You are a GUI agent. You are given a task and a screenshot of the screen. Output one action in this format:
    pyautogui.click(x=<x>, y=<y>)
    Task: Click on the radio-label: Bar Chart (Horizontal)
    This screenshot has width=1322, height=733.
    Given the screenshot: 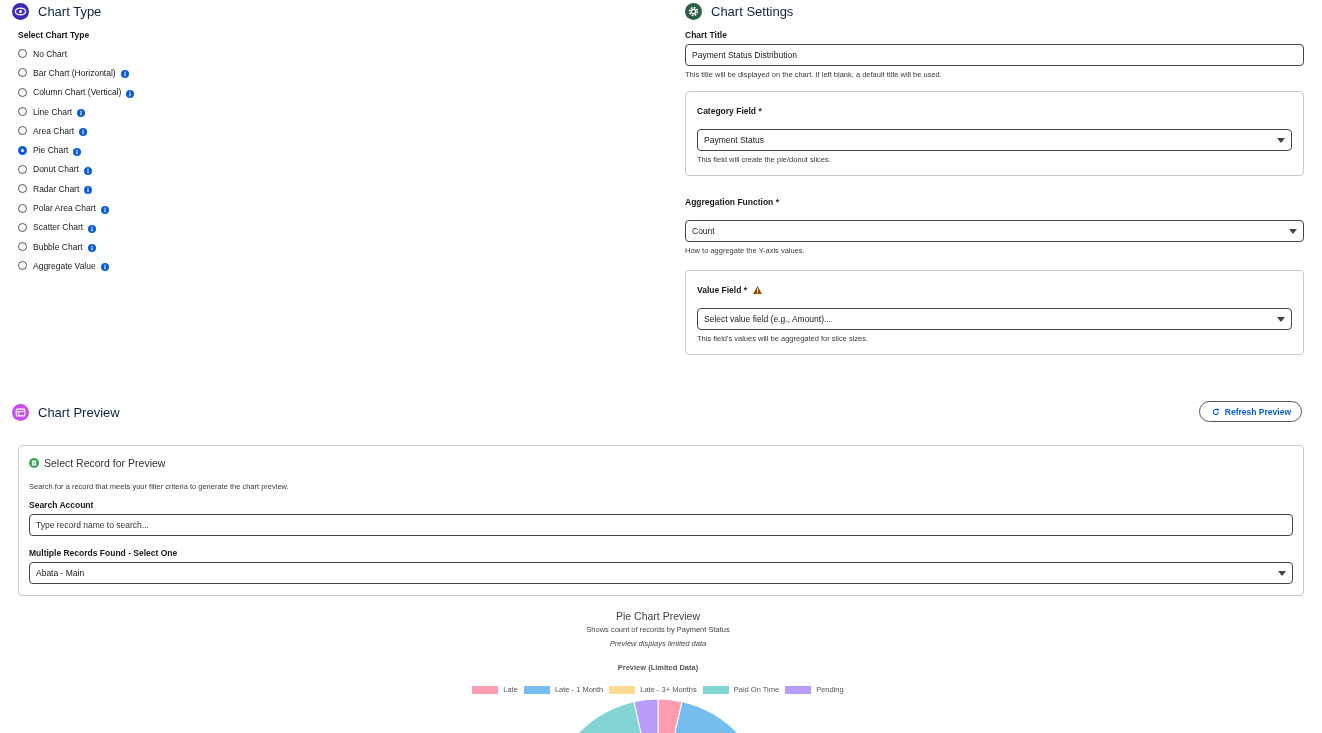 What is the action you would take?
    pyautogui.click(x=74, y=72)
    